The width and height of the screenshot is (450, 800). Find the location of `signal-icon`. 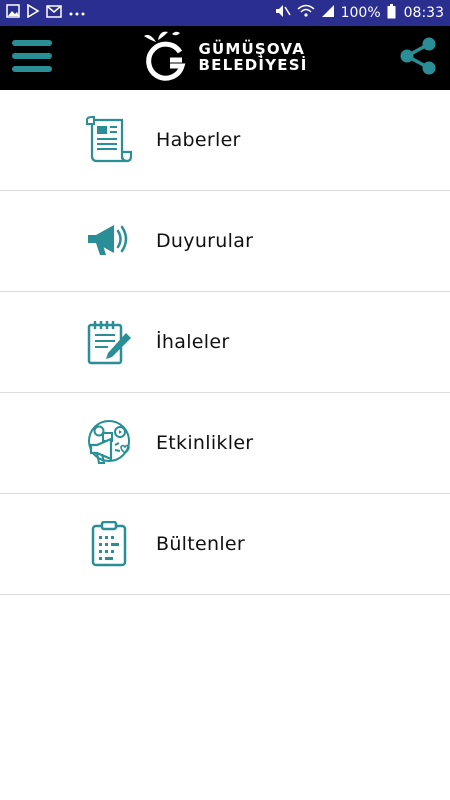

signal-icon is located at coordinates (328, 13).